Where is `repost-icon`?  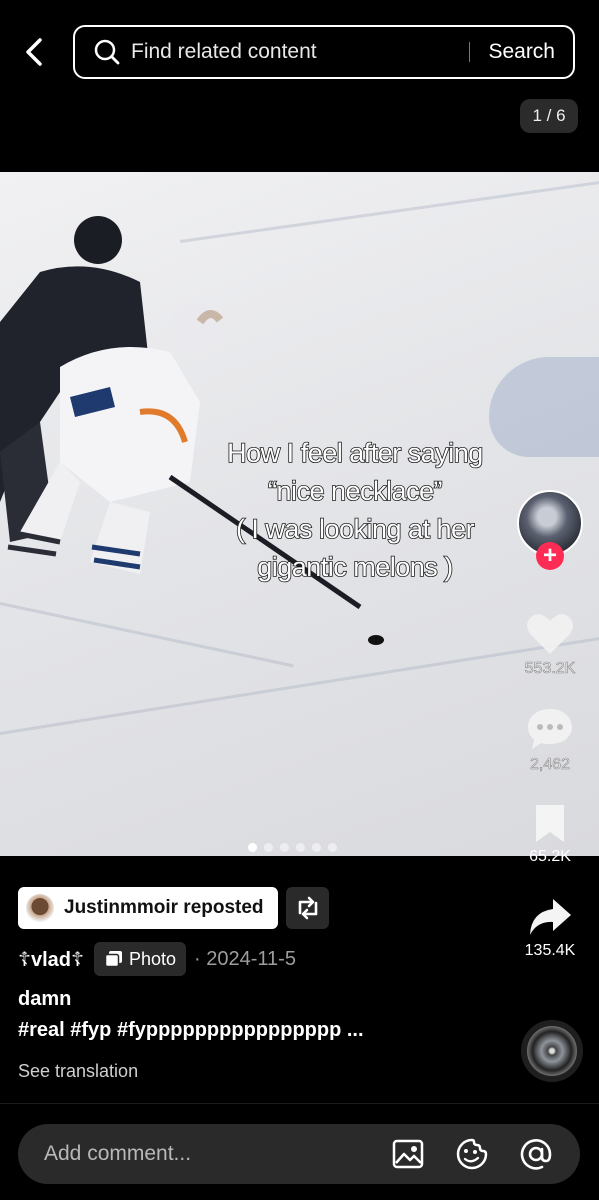
repost-icon is located at coordinates (307, 908).